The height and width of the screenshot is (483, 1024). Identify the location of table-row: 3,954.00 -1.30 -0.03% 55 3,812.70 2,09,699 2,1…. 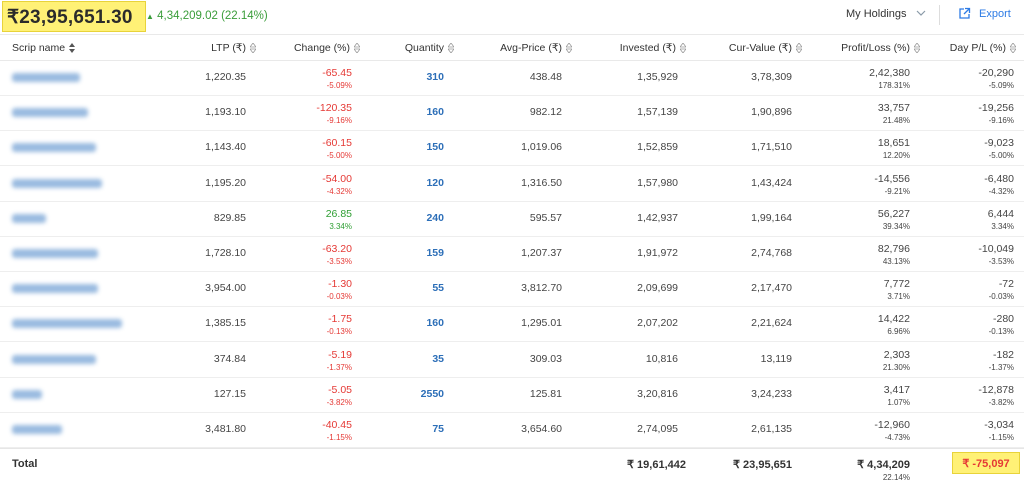
(512, 290).